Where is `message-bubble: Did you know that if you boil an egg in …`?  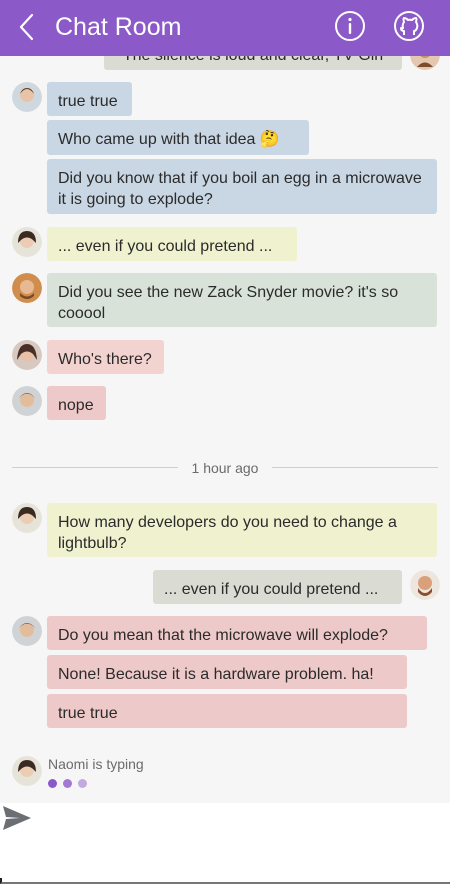 message-bubble: Did you know that if you boil an egg in … is located at coordinates (242, 186).